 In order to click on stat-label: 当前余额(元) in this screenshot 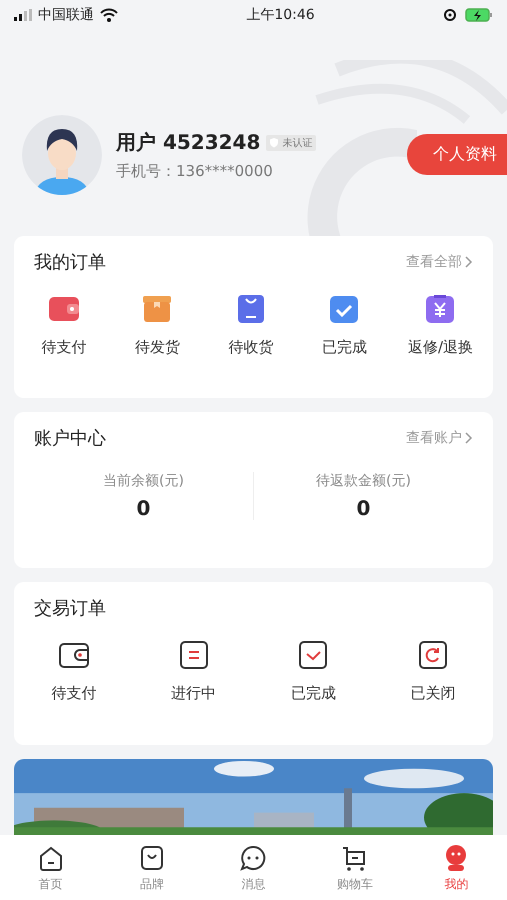, I will do `click(143, 481)`.